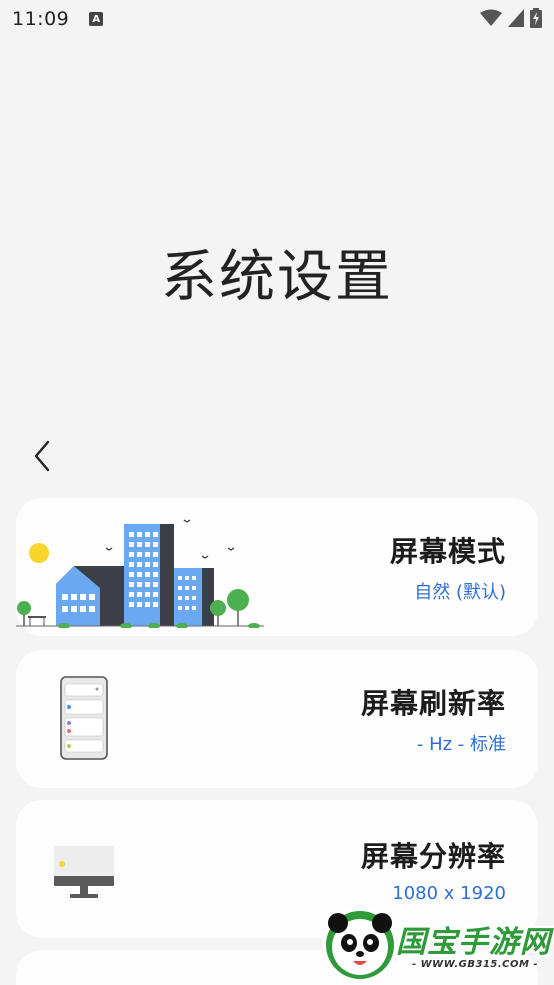 This screenshot has width=554, height=985. I want to click on chevron-left-icon, so click(42, 456).